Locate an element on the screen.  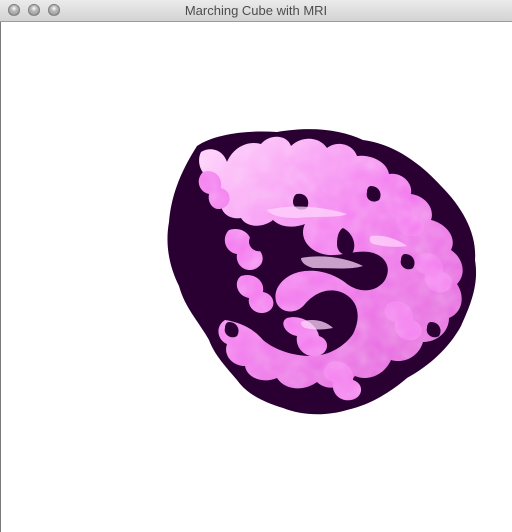
window-title: Marching Cube with MRI is located at coordinates (256, 10).